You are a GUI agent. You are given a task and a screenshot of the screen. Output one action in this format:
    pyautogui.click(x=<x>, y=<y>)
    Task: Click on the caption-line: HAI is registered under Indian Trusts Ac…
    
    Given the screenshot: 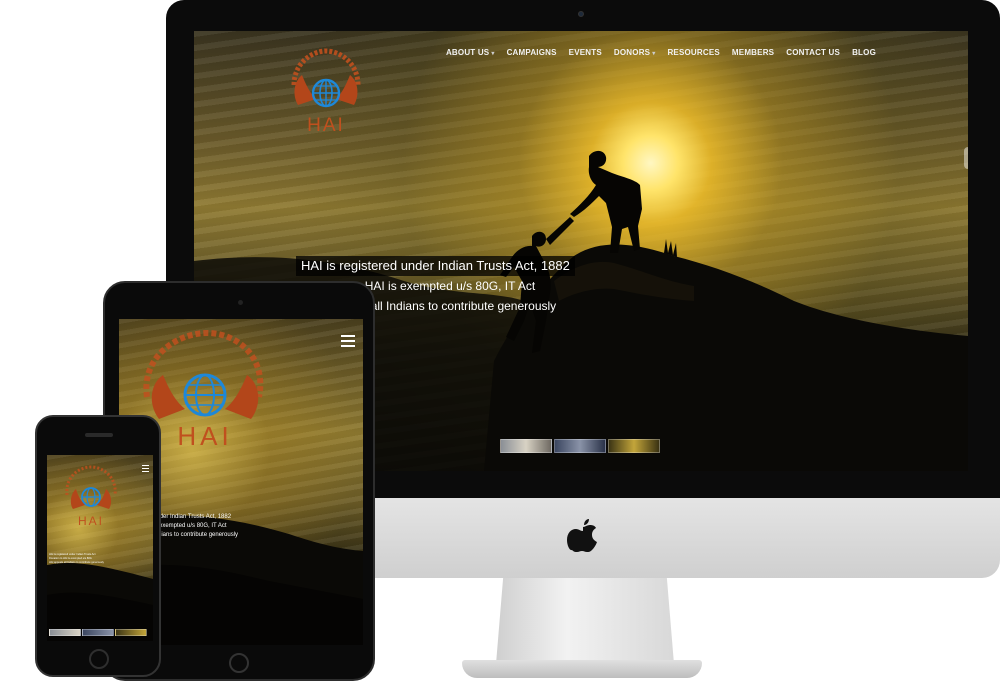 What is the action you would take?
    pyautogui.click(x=435, y=266)
    